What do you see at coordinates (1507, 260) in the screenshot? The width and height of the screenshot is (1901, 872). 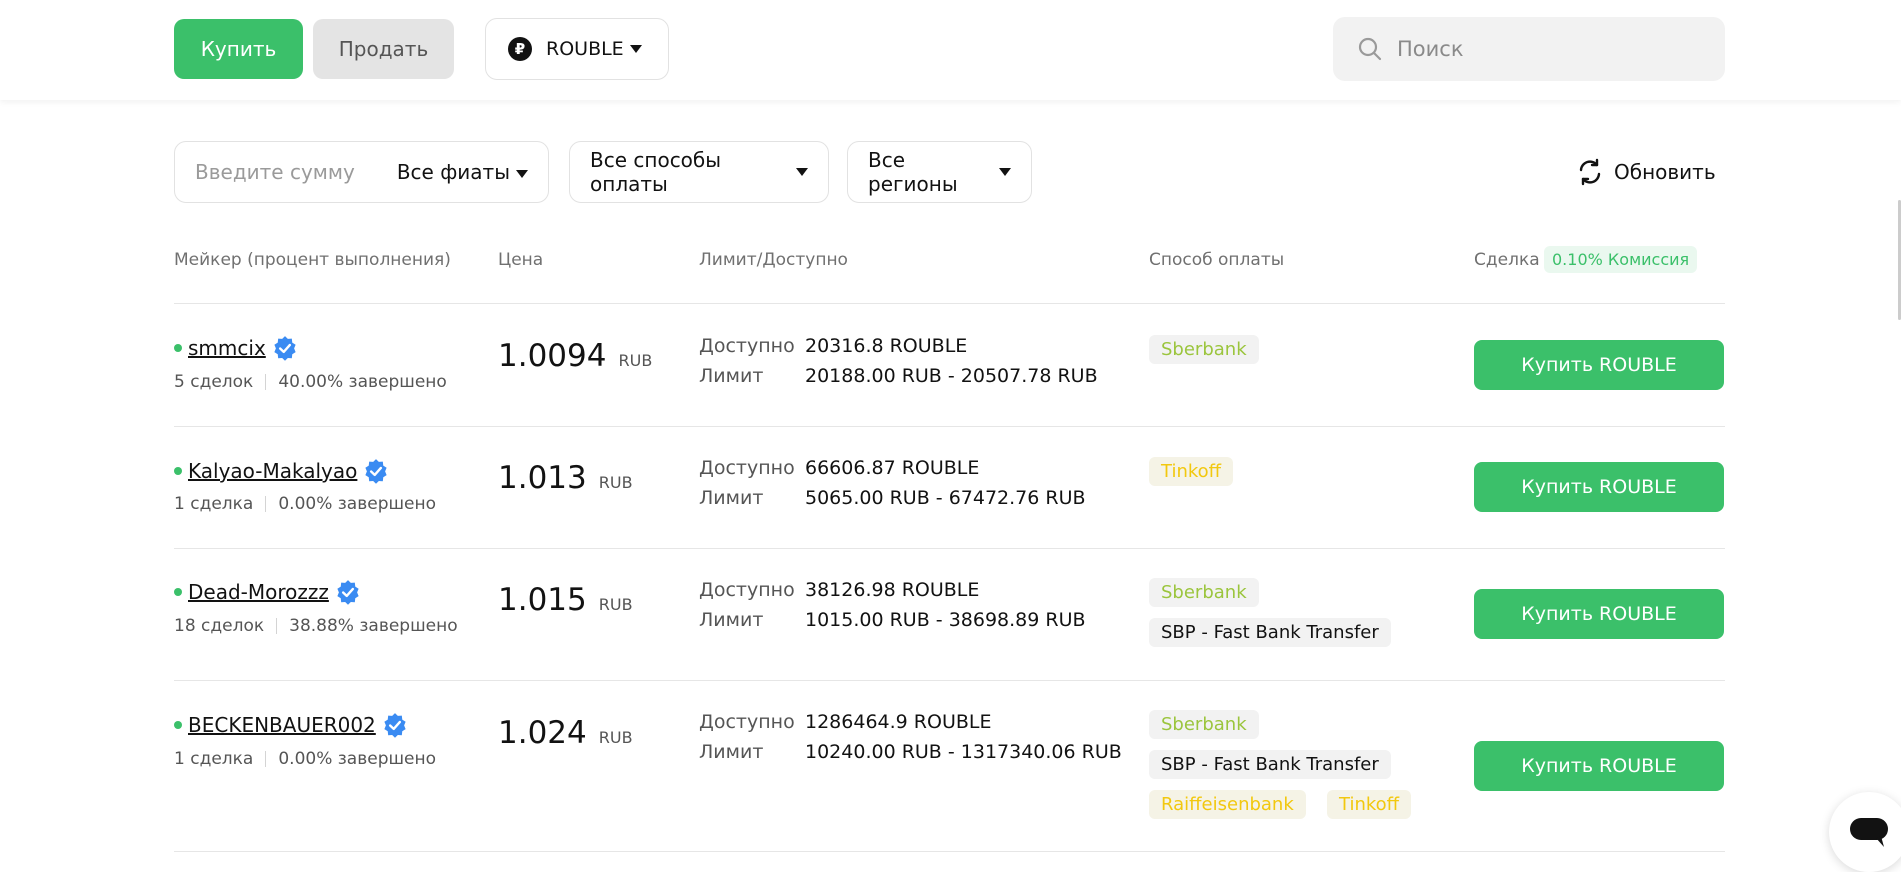 I see `header-deal: Сделка` at bounding box center [1507, 260].